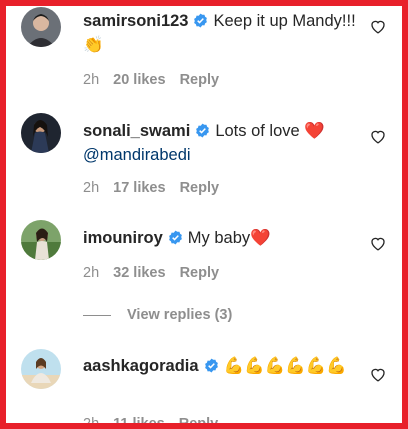 This screenshot has width=408, height=429. What do you see at coordinates (139, 273) in the screenshot?
I see `comment-likes: 32 likes` at bounding box center [139, 273].